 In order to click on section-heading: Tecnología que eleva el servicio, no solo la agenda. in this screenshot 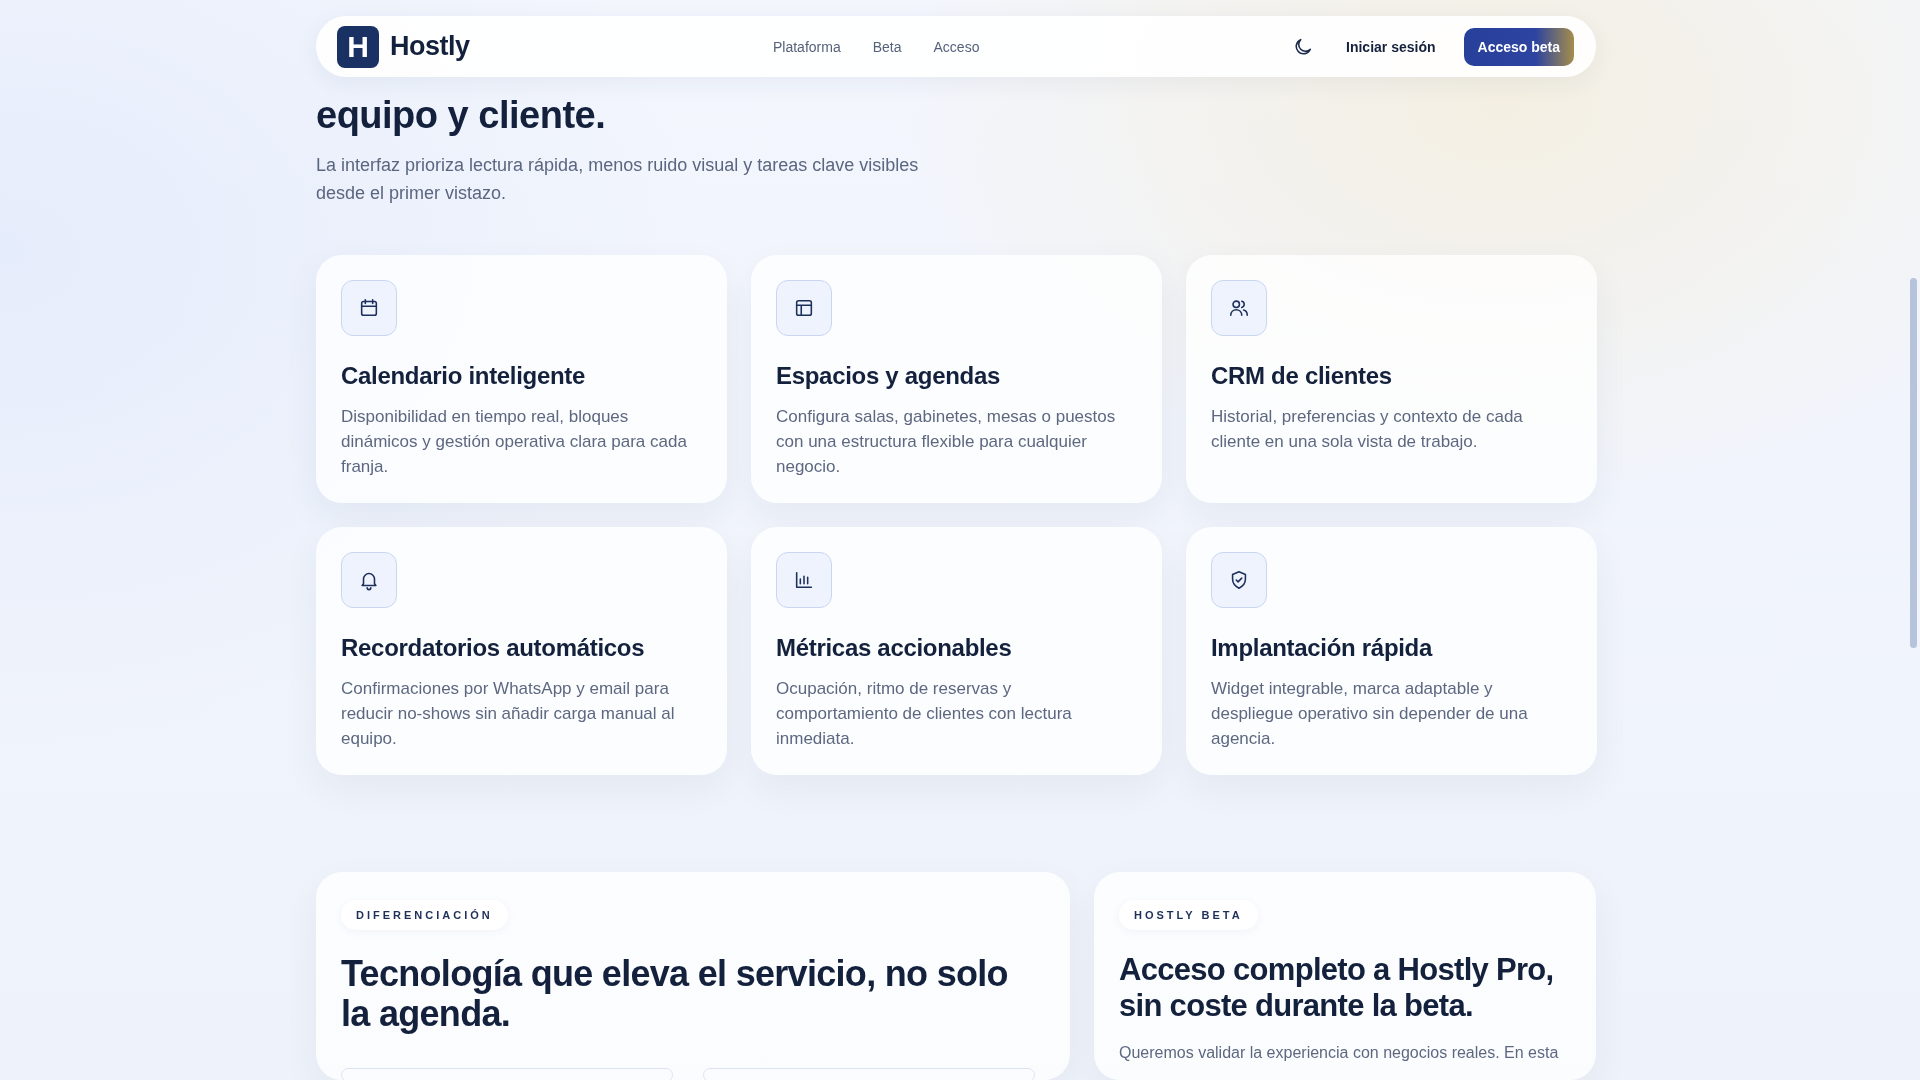, I will do `click(675, 994)`.